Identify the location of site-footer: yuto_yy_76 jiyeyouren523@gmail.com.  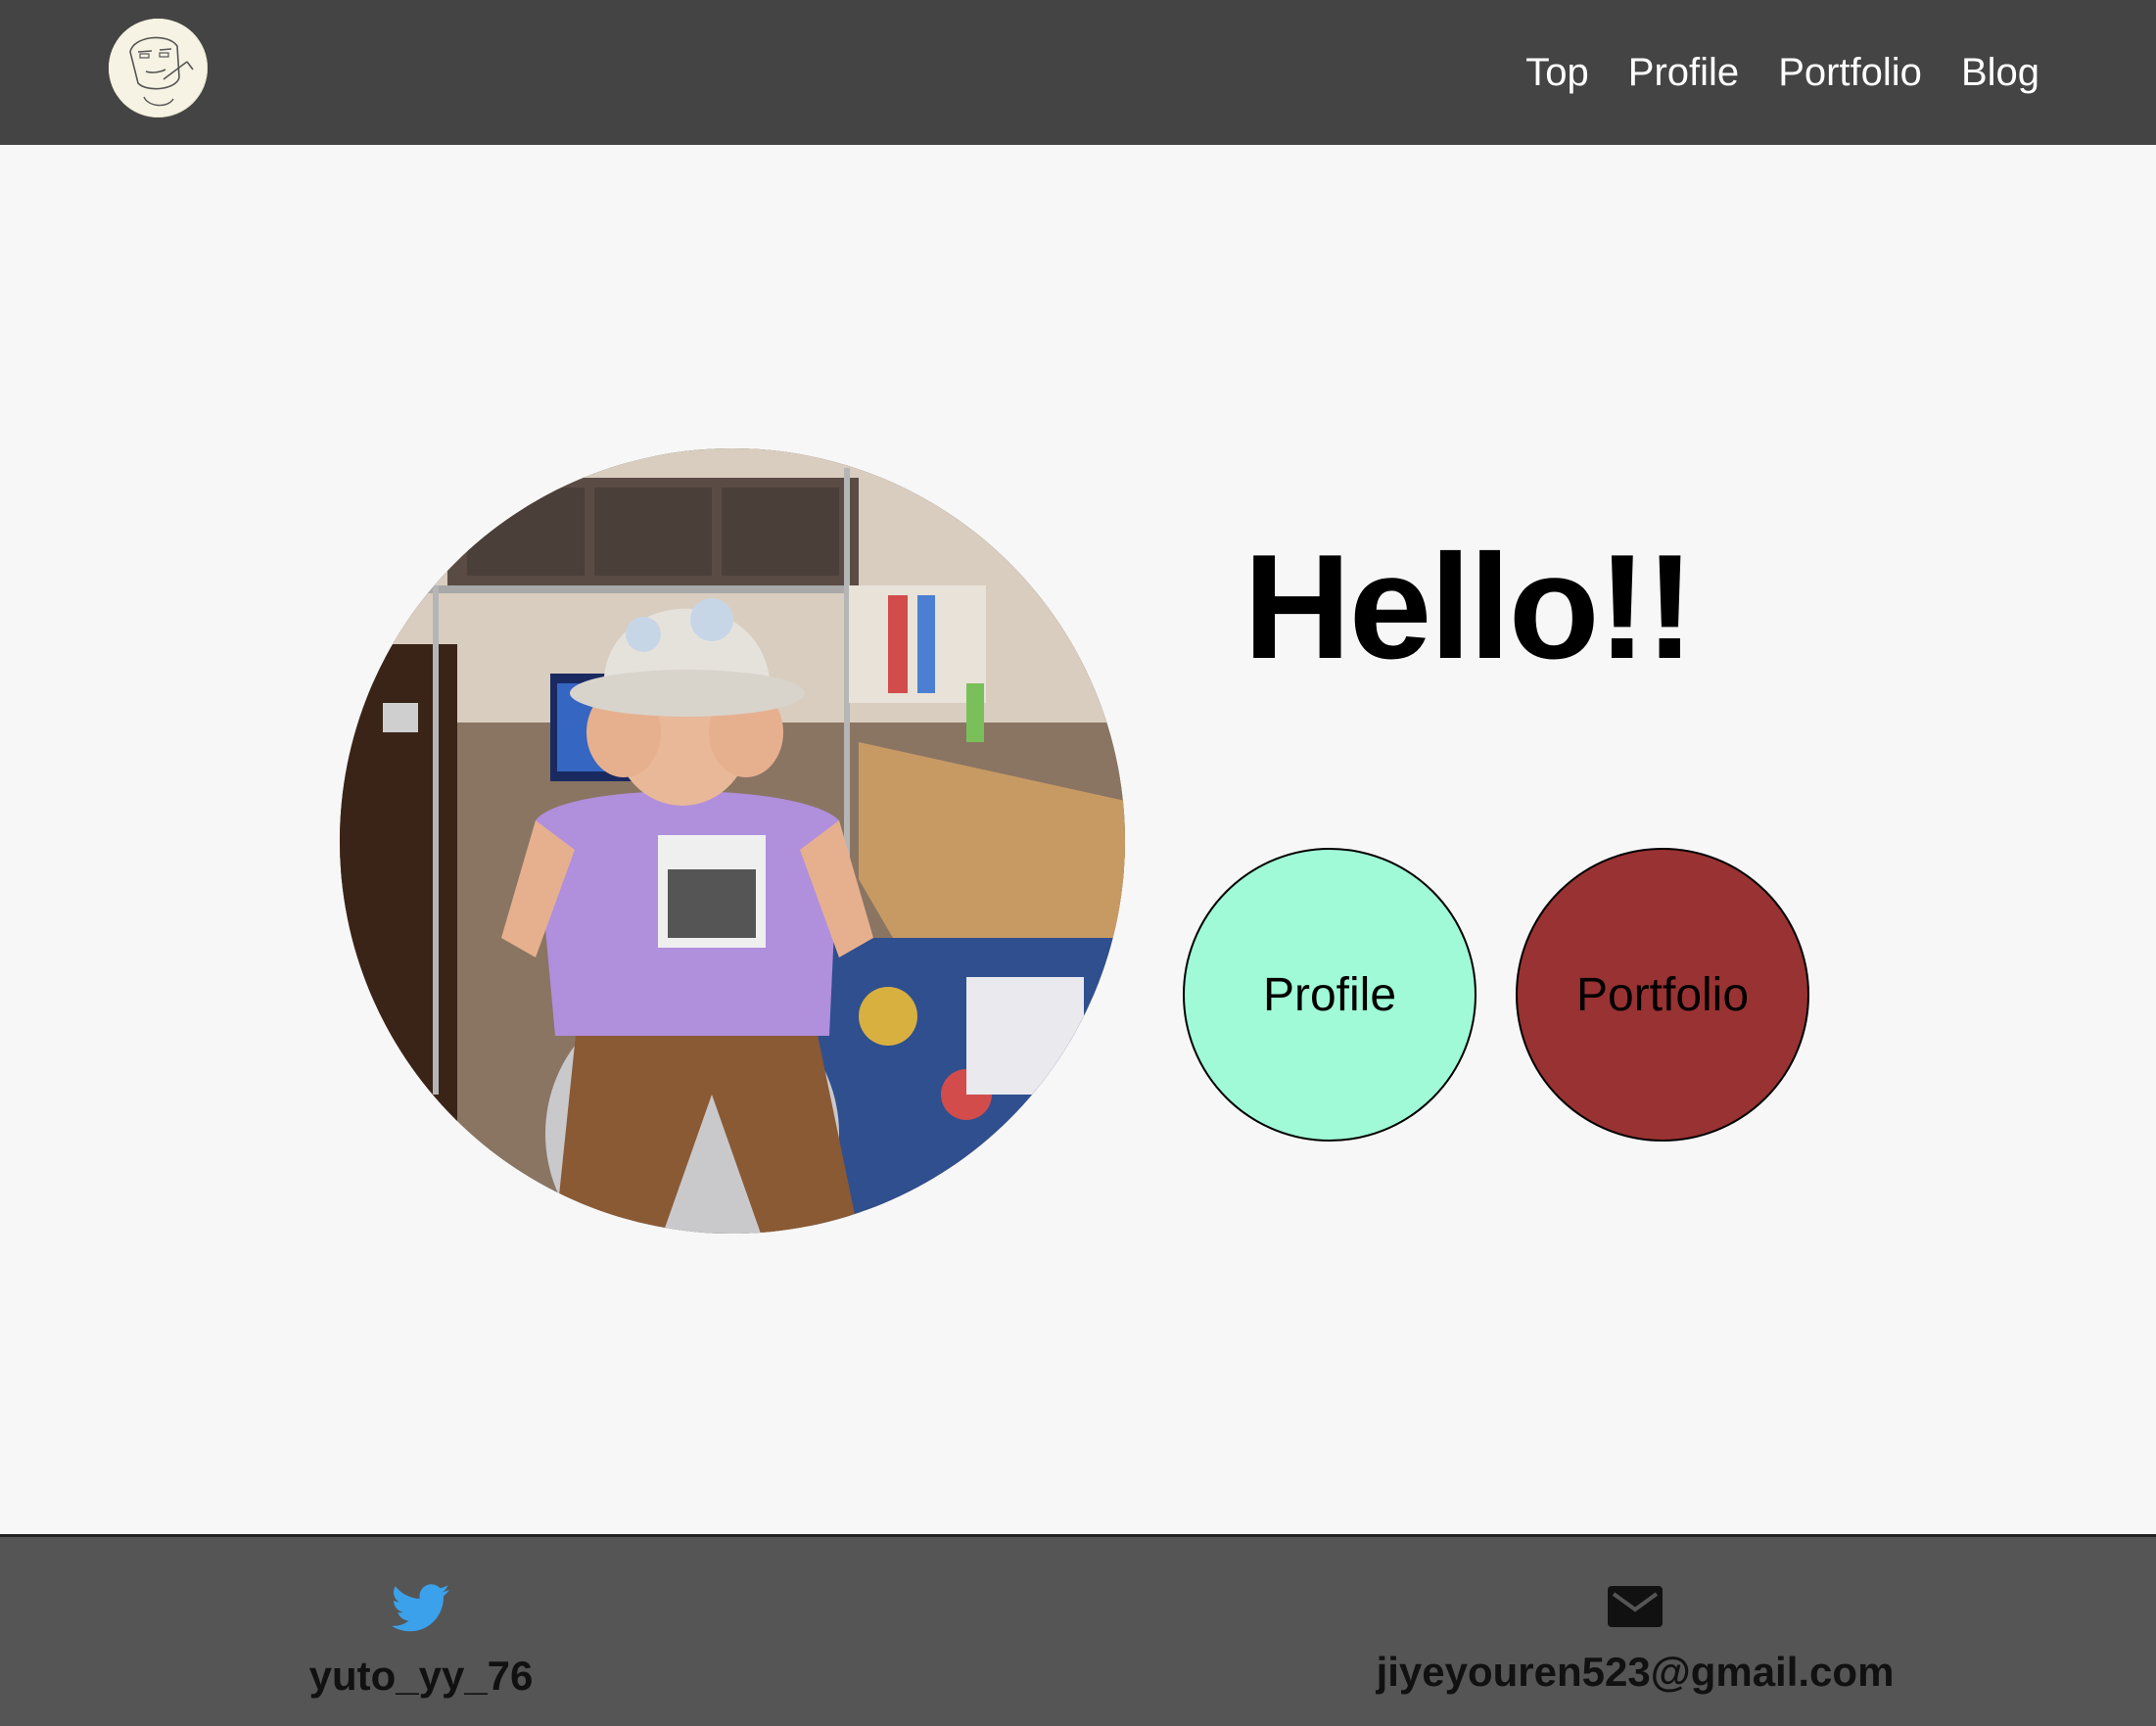
(1078, 1630).